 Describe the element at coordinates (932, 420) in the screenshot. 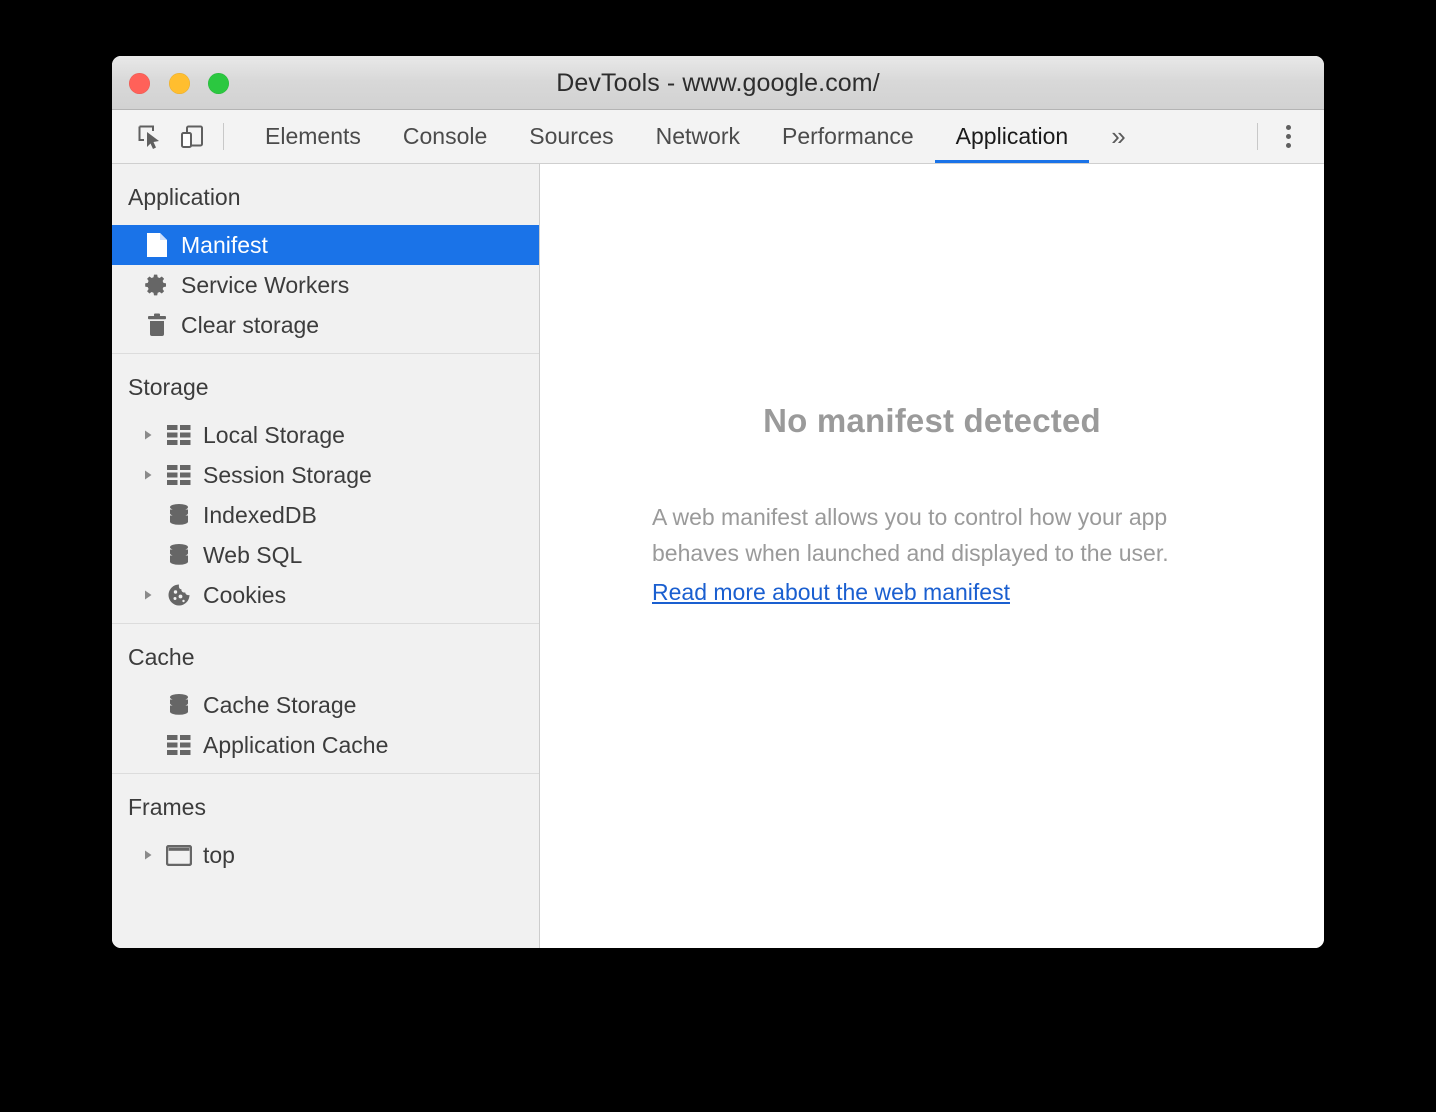

I see `empty-state-title: No manifest detected` at that location.